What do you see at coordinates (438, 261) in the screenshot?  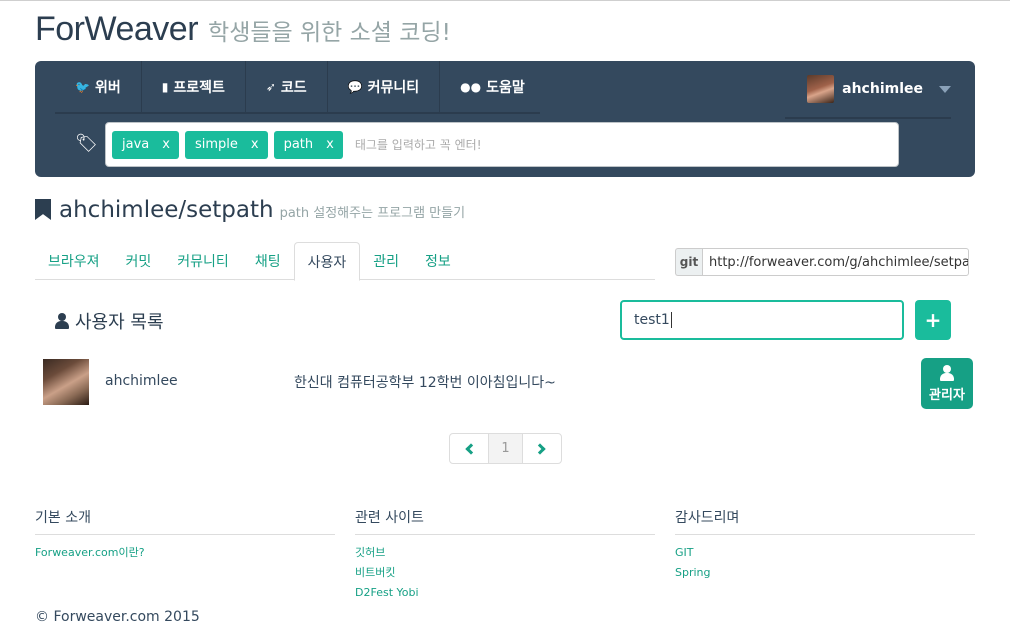 I see `tab-info: 정보` at bounding box center [438, 261].